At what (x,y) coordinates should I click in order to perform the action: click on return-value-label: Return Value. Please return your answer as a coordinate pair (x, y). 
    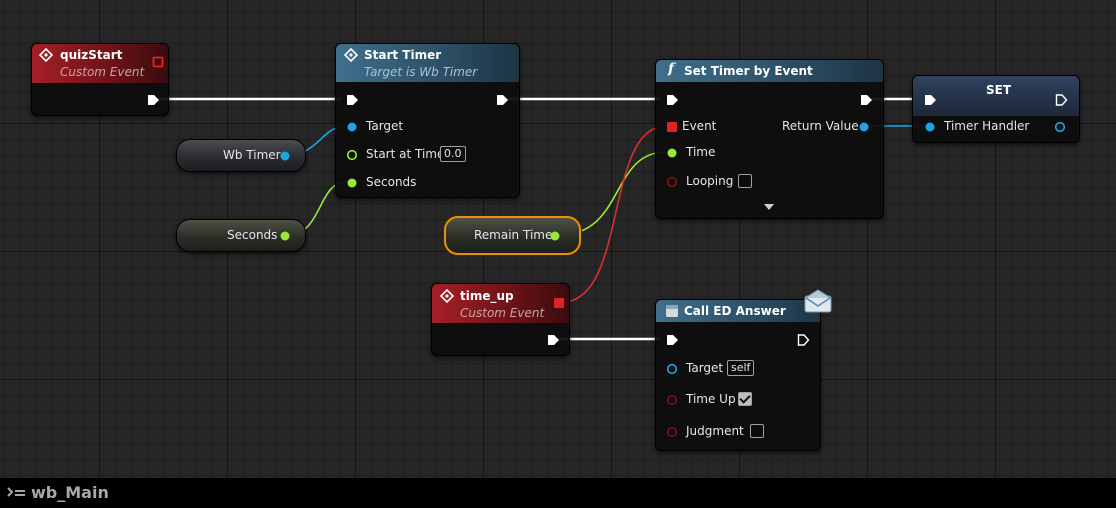
    Looking at the image, I should click on (820, 126).